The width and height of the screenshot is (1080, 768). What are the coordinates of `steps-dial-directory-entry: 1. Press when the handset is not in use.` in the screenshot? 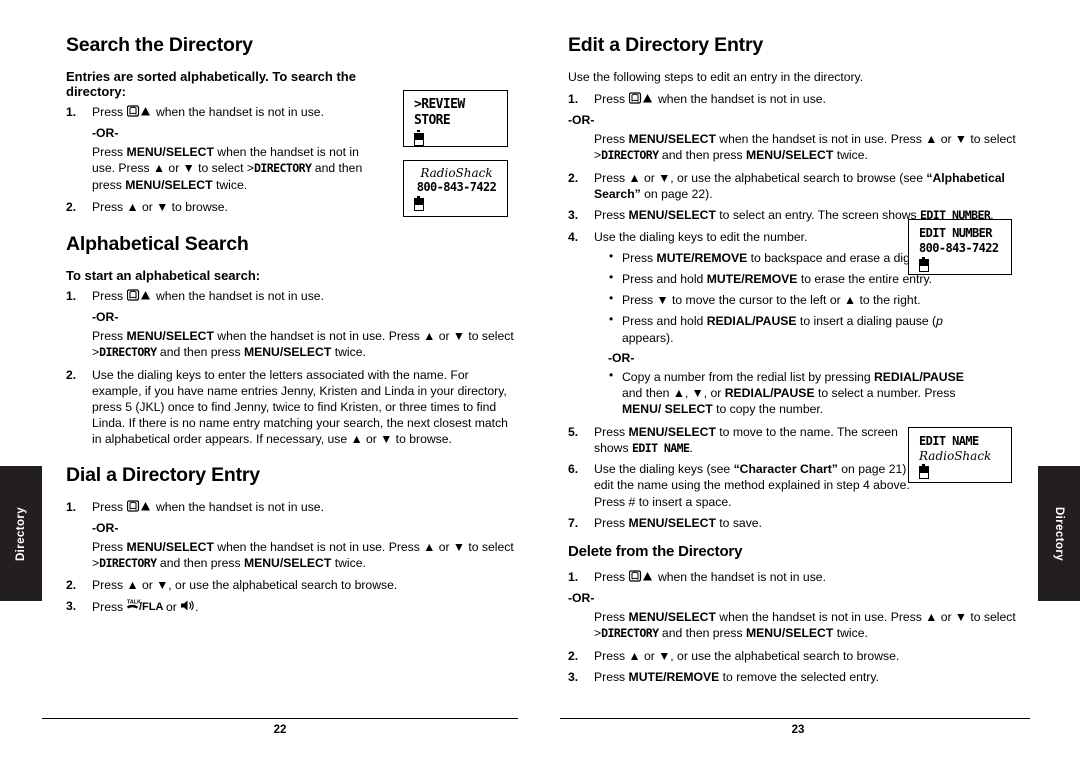 It's located at (292, 507).